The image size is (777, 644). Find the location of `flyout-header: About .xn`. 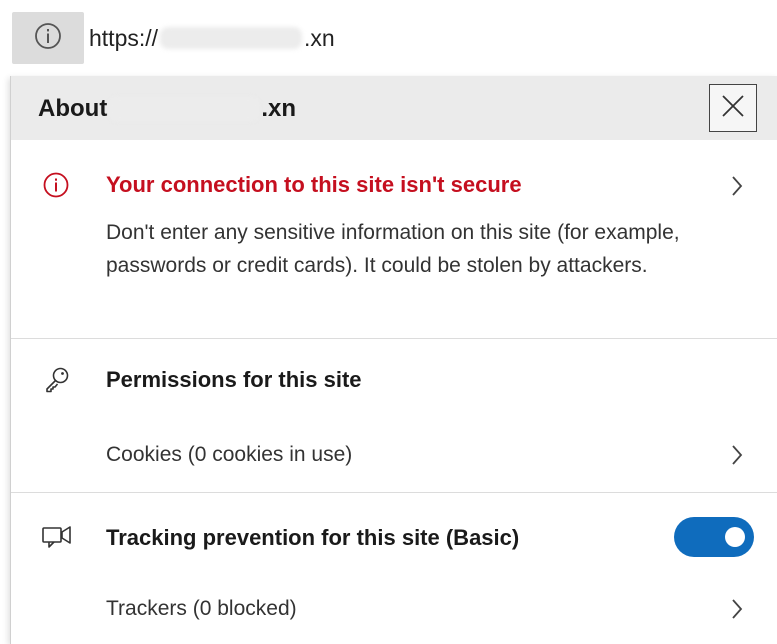

flyout-header: About .xn is located at coordinates (394, 108).